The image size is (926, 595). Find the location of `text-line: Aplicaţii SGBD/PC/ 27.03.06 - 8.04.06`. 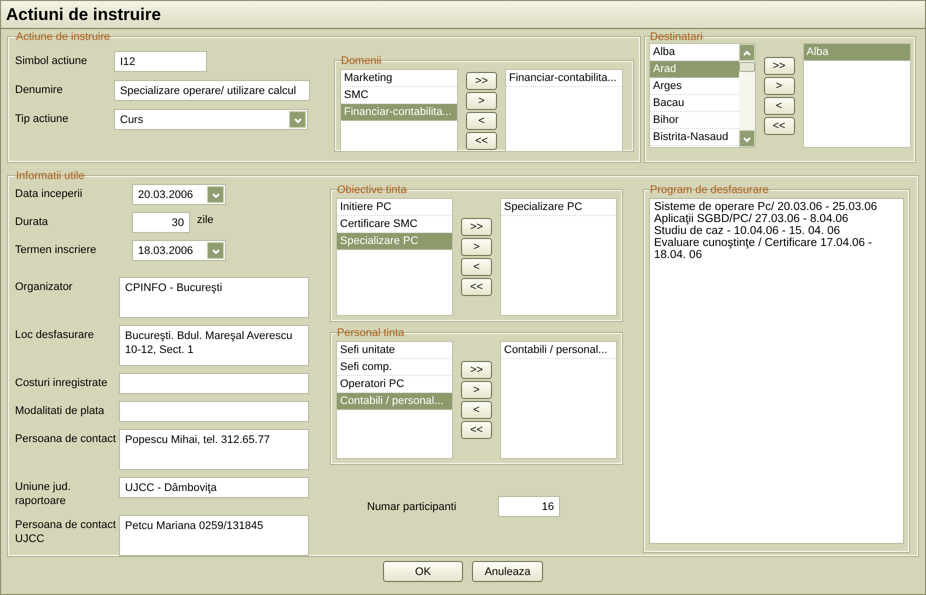

text-line: Aplicaţii SGBD/PC/ 27.03.06 - 8.04.06 is located at coordinates (752, 219).